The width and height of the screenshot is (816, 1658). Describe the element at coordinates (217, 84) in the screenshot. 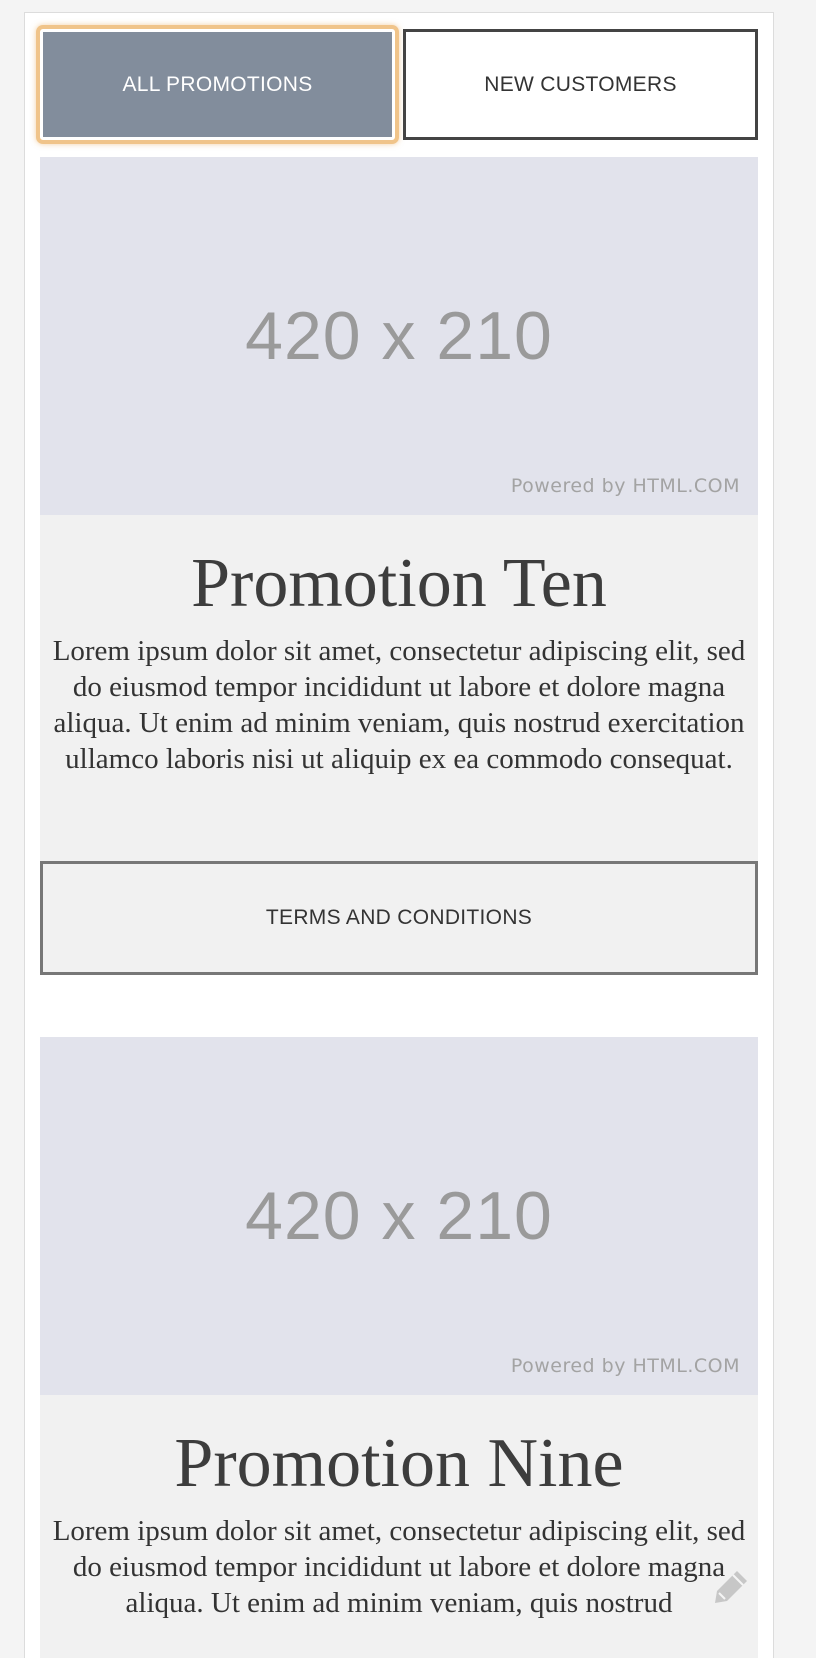

I see `tab-all-promotions: ALL PROMOTIONS` at that location.